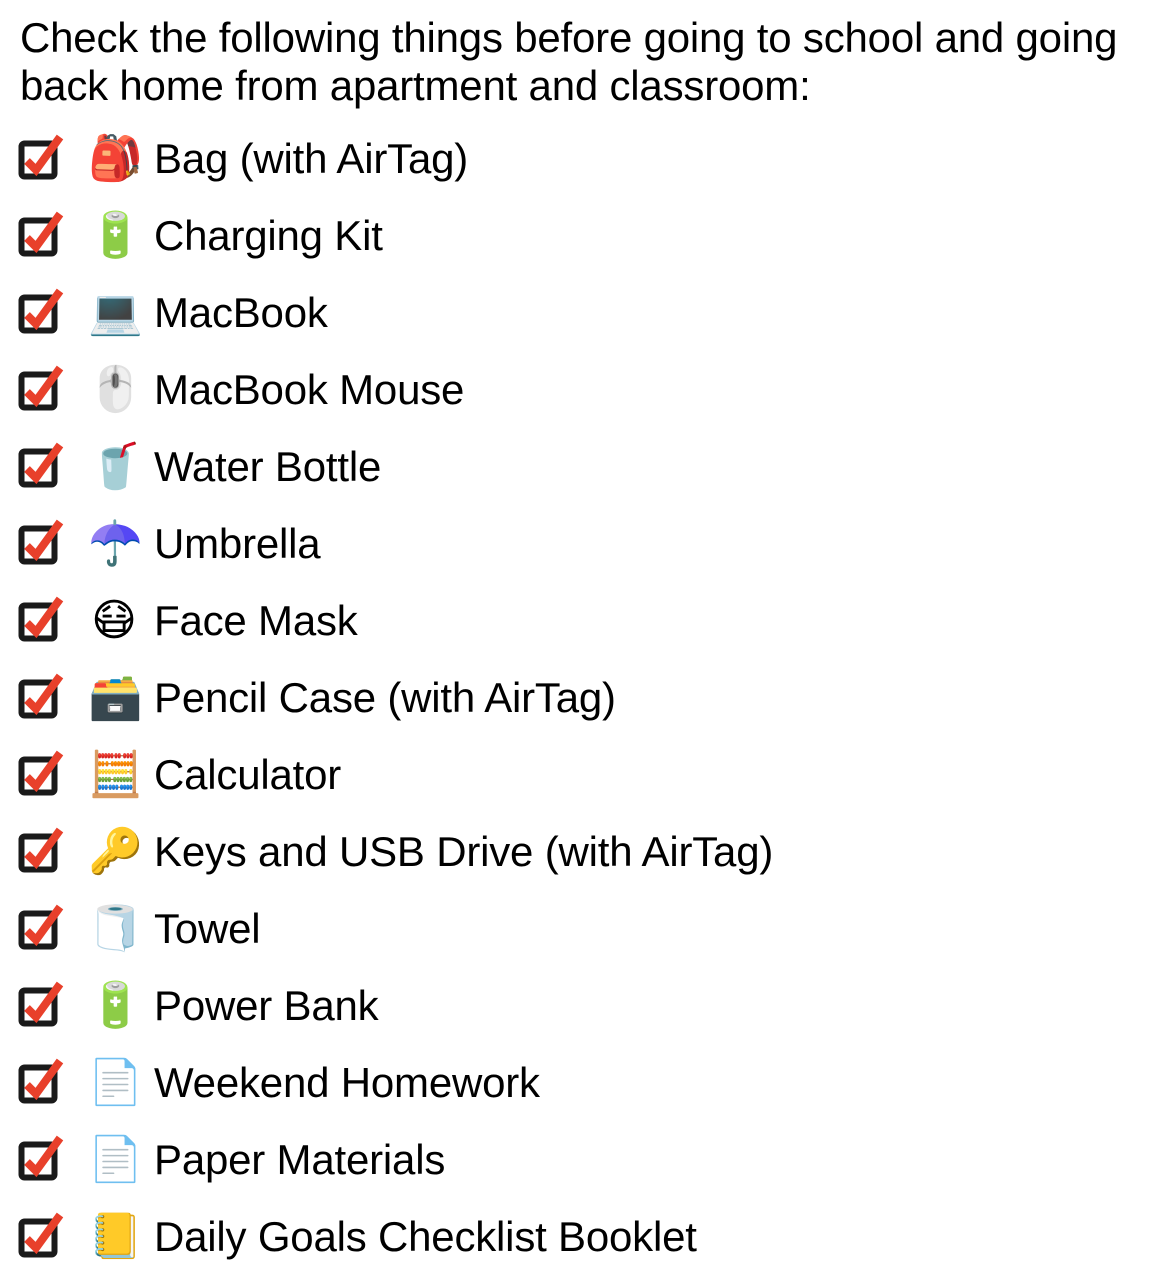 This screenshot has width=1170, height=1278. What do you see at coordinates (585, 158) in the screenshot?
I see `checklist-item: 🎒 Bag (with AirTag)` at bounding box center [585, 158].